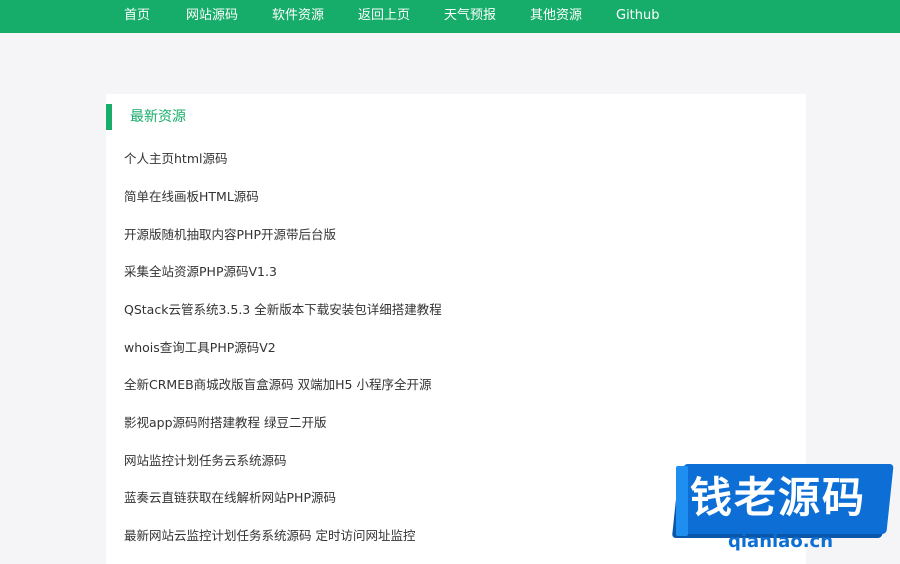 Image resolution: width=900 pixels, height=564 pixels. Describe the element at coordinates (454, 423) in the screenshot. I see `list-item: 影视app源码附搭建教程 绿豆二开版` at that location.